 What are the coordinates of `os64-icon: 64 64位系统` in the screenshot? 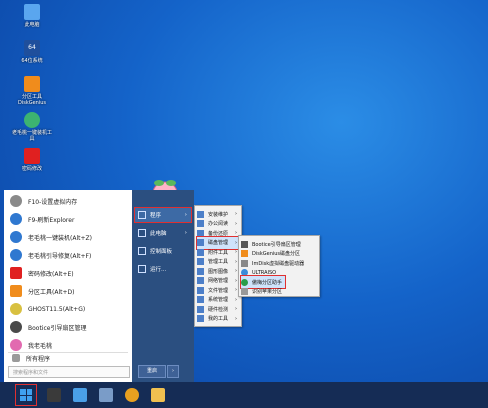 It's located at (32, 52).